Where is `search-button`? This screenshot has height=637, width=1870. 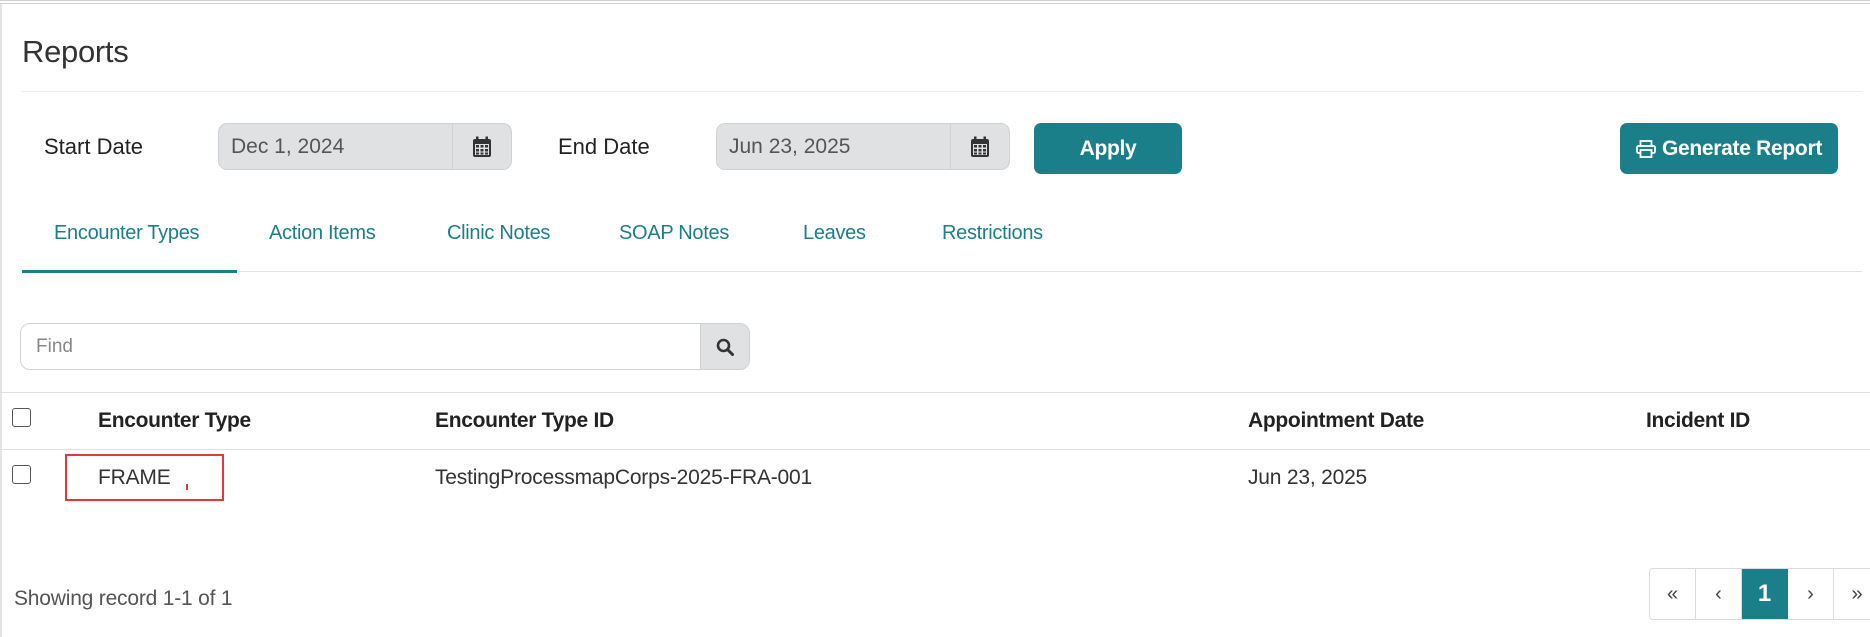 search-button is located at coordinates (725, 346).